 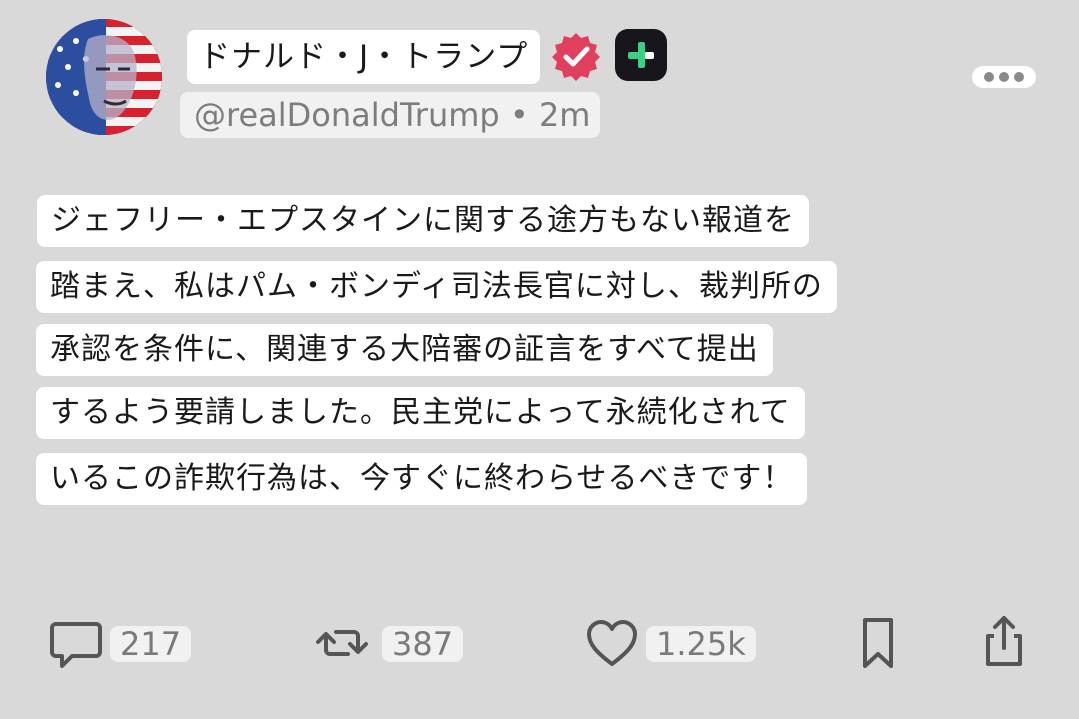 I want to click on flag-portrait-avatar, so click(x=104, y=77).